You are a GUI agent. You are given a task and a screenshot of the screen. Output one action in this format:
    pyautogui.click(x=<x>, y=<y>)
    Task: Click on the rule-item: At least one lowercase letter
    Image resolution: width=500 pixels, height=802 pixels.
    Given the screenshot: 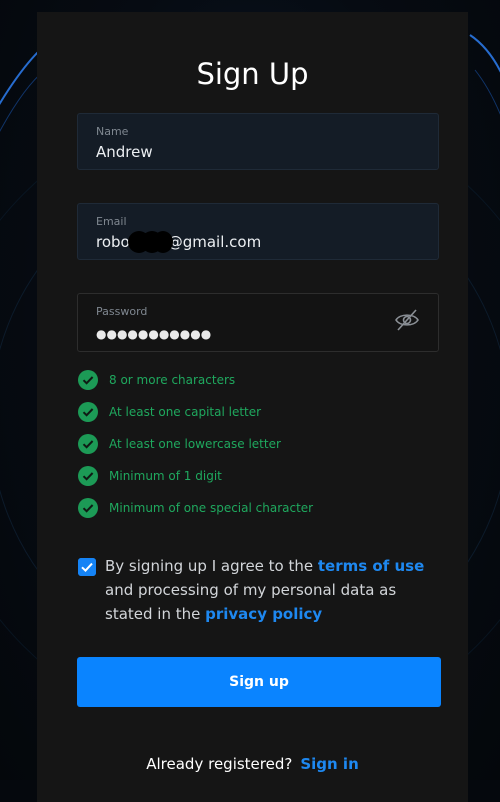 What is the action you would take?
    pyautogui.click(x=258, y=450)
    